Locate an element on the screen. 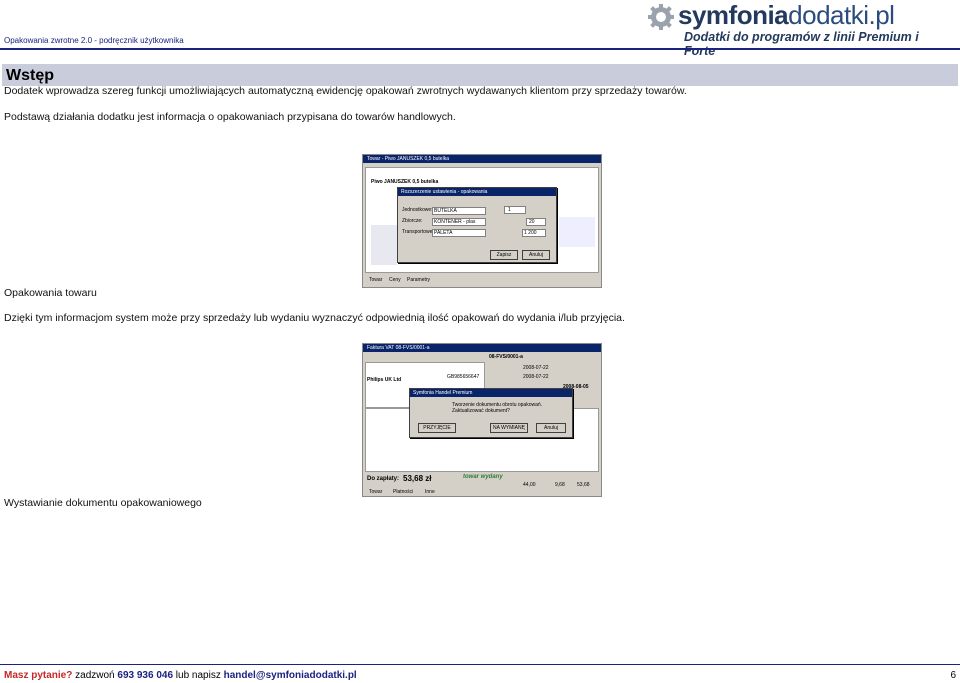 This screenshot has height=683, width=960. tab-platnosci: Płatności is located at coordinates (403, 492).